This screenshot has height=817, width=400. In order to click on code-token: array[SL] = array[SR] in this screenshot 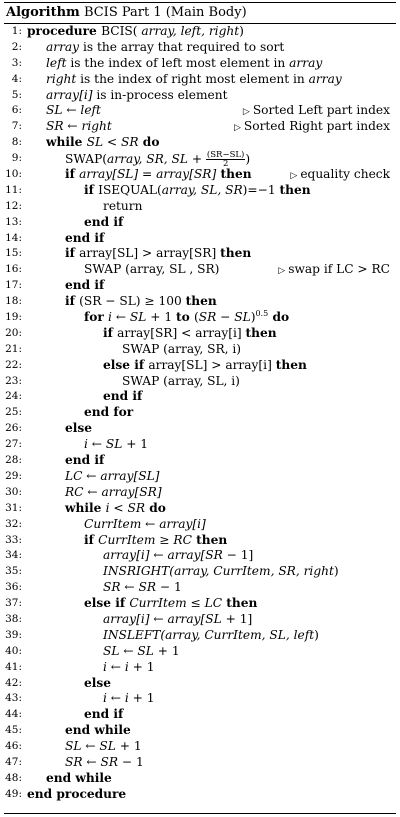, I will do `click(148, 174)`.